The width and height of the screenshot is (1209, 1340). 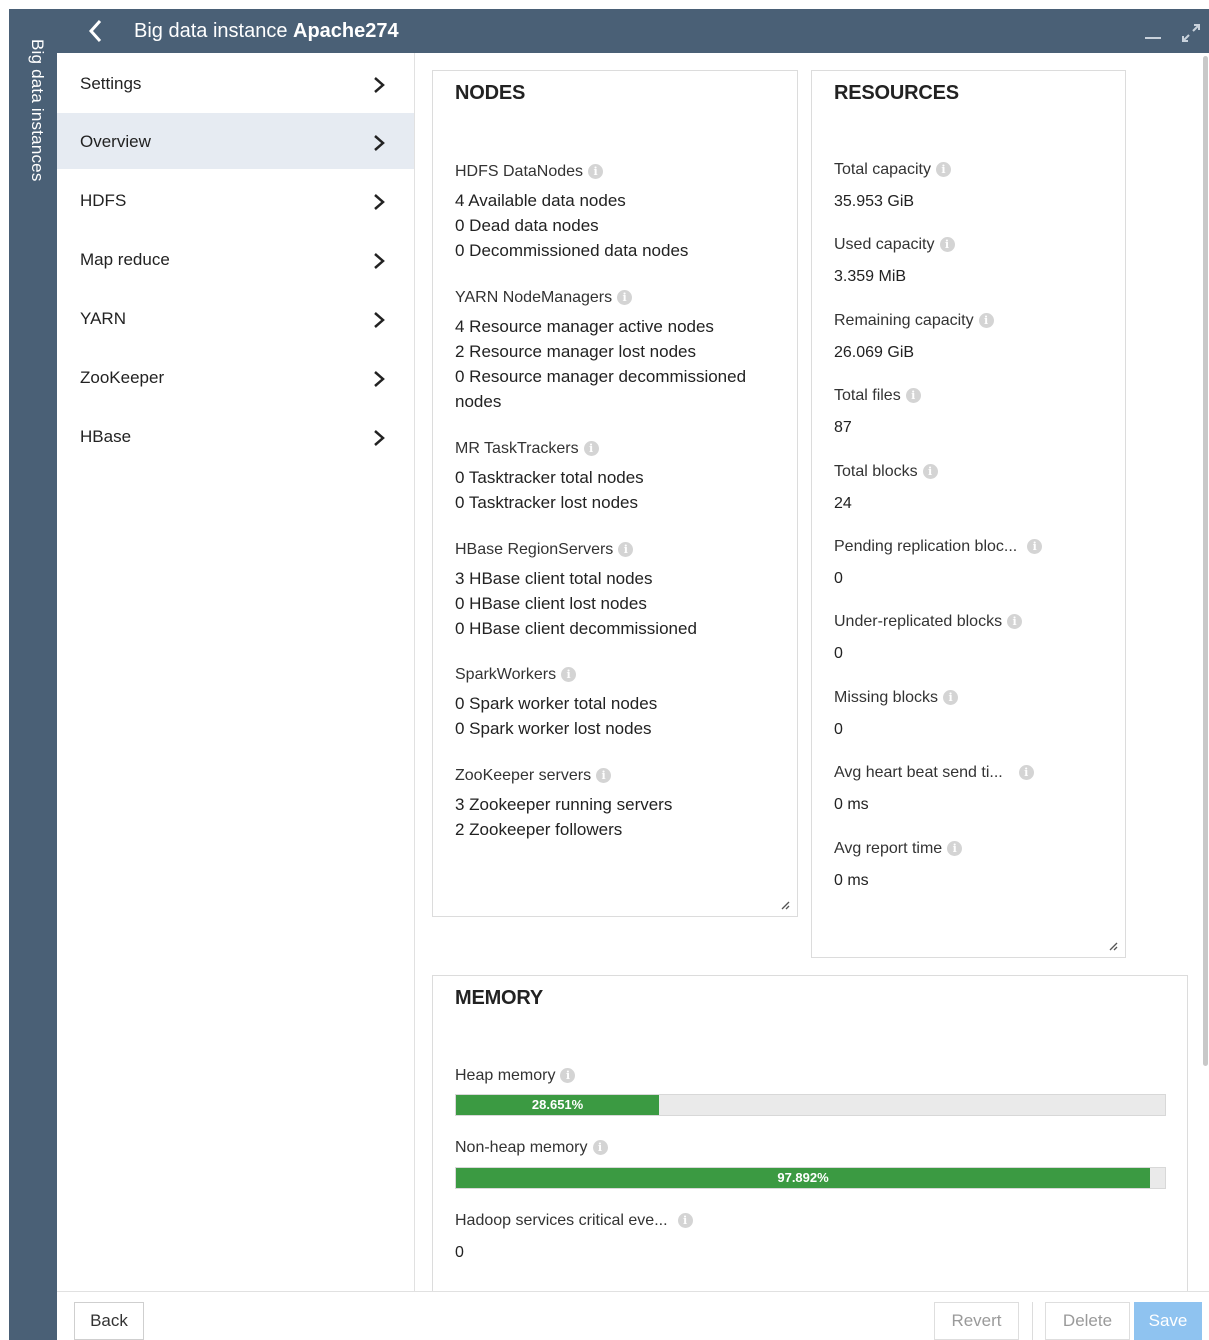 What do you see at coordinates (876, 471) in the screenshot?
I see `resource-label-text: Total blocks` at bounding box center [876, 471].